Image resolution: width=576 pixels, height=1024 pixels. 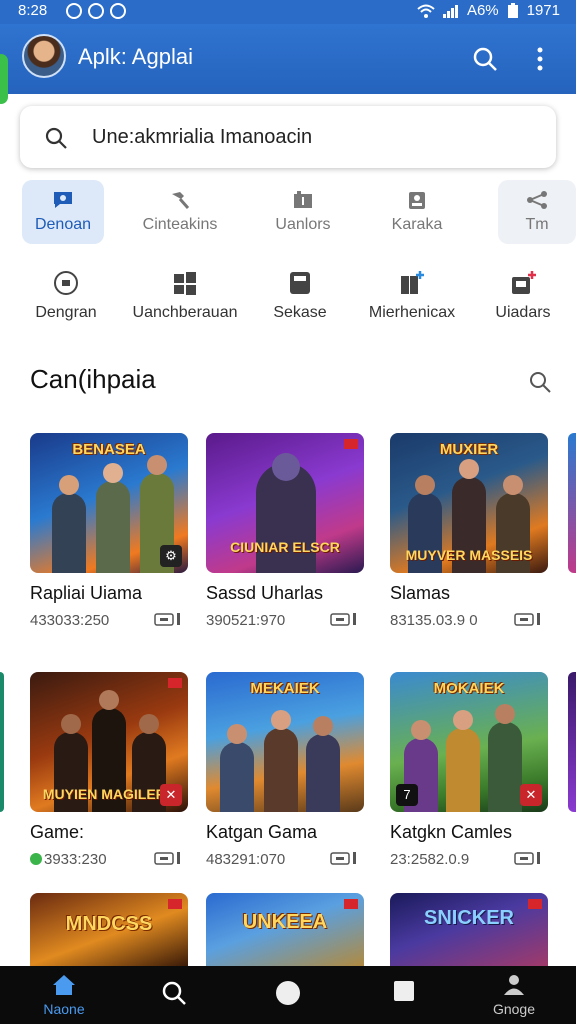 I want to click on search-bar: Une:akmrialia Imanoacin, so click(x=288, y=137).